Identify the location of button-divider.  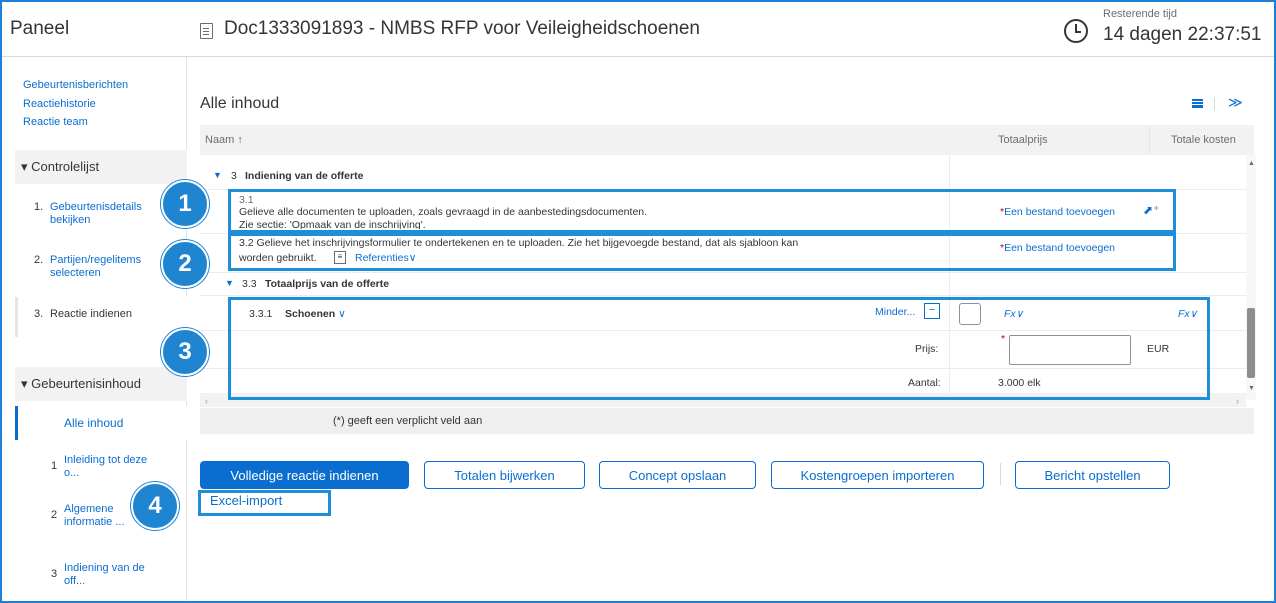
(1000, 474).